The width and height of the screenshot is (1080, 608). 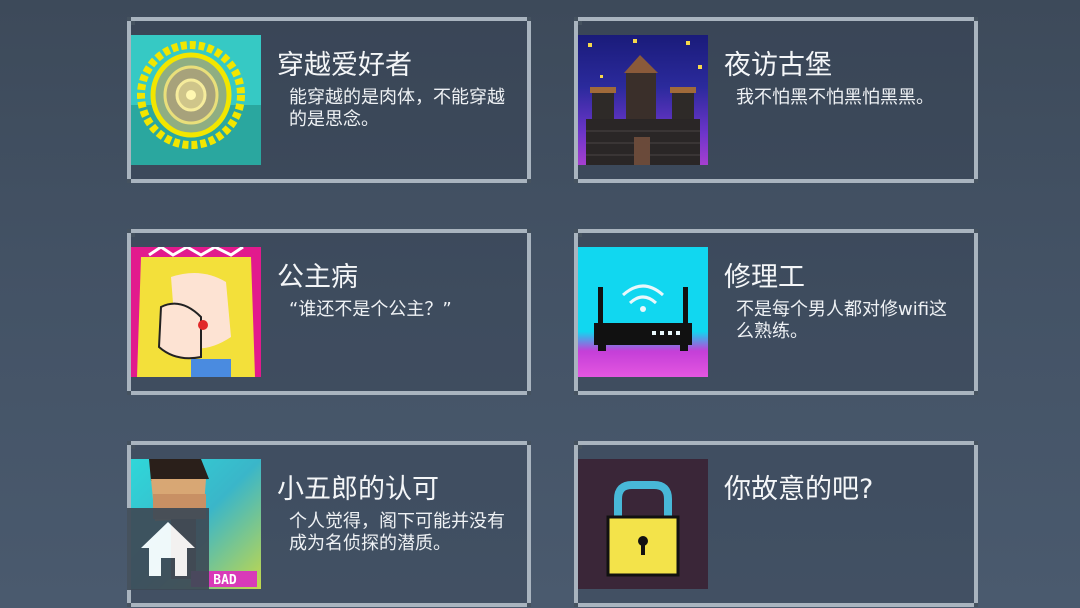 What do you see at coordinates (358, 489) in the screenshot?
I see `achievement-title: 小五郎的认可` at bounding box center [358, 489].